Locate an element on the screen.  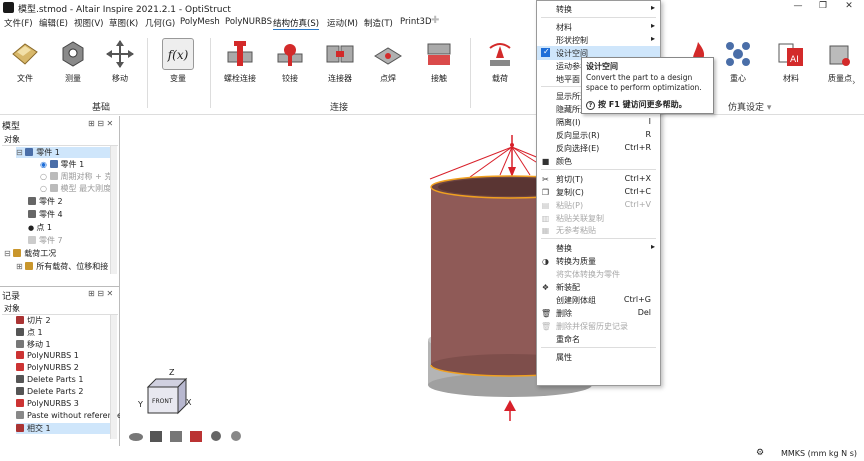
history-item: 点 1 is located at coordinates (29, 332).